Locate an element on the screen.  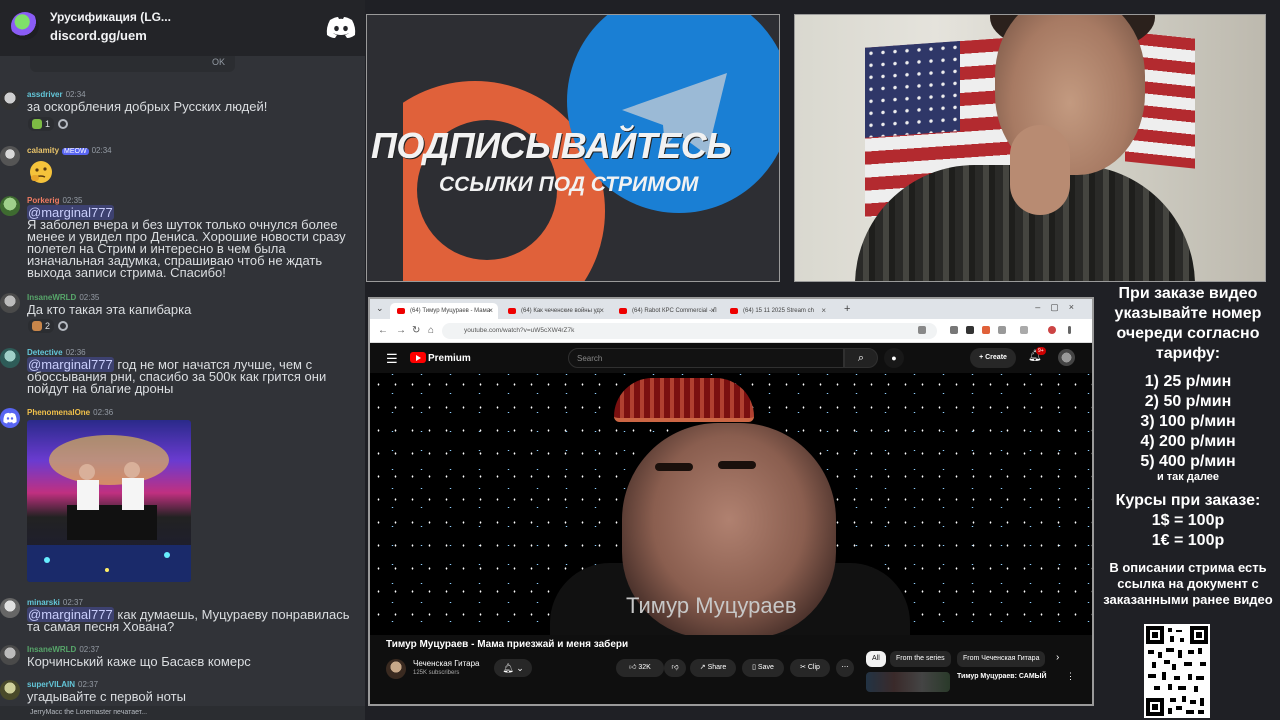
profile-icon is located at coordinates (1052, 330).